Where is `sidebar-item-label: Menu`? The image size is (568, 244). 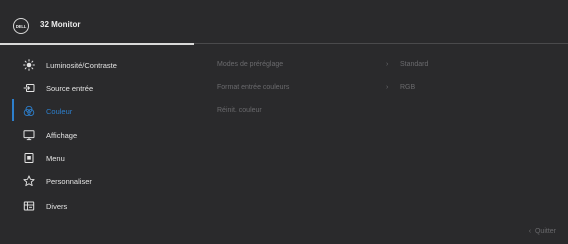 sidebar-item-label: Menu is located at coordinates (55, 158).